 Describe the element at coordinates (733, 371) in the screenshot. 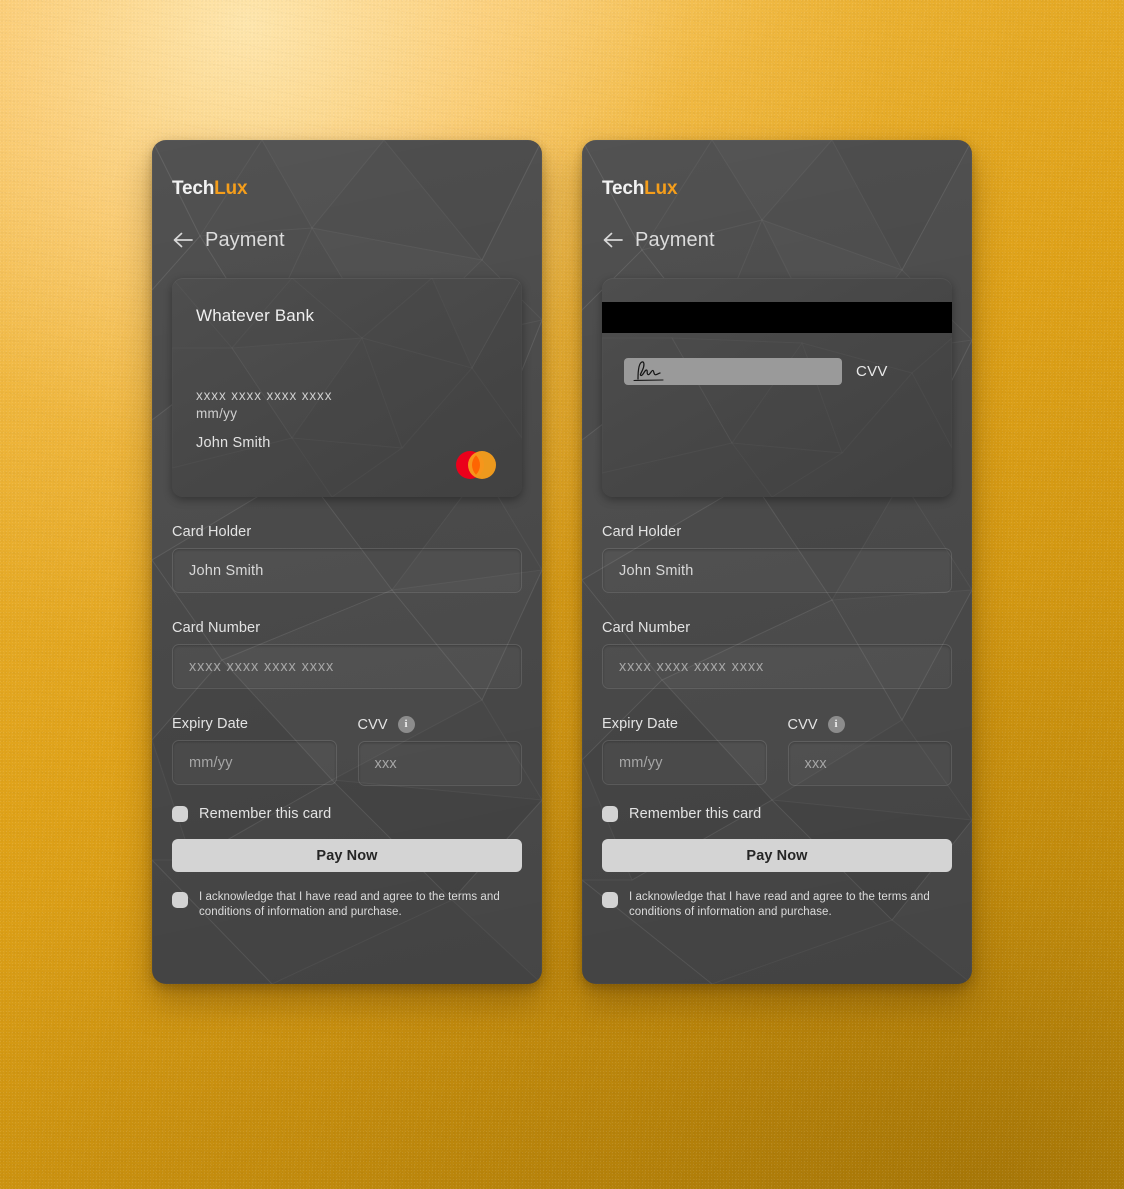

I see `signature-strip` at that location.